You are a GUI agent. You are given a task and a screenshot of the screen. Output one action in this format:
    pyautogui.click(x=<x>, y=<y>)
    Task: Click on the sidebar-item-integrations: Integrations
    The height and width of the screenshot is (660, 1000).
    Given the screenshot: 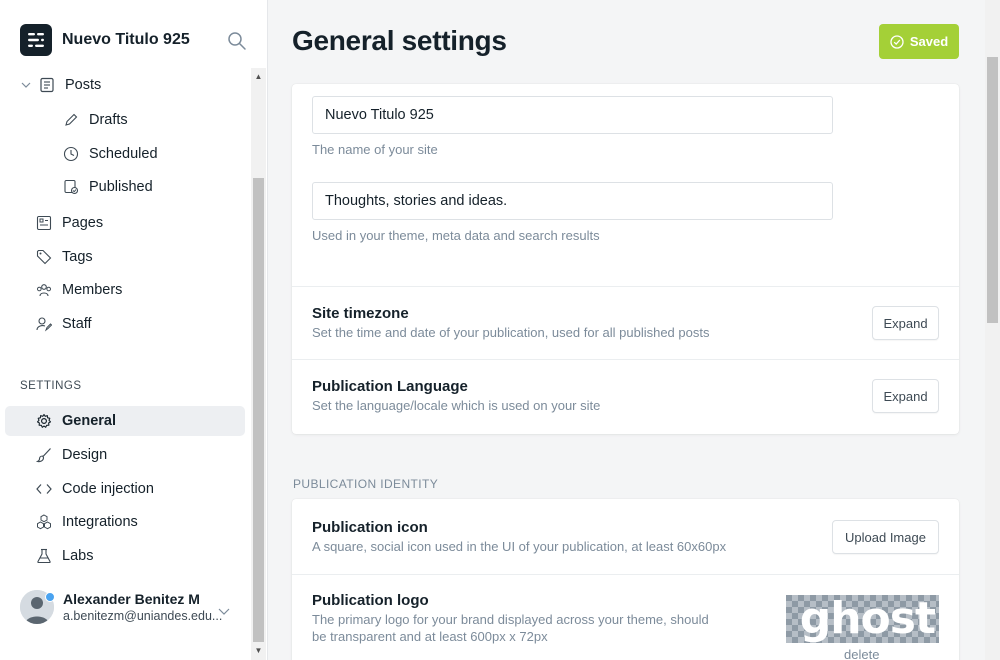 What is the action you would take?
    pyautogui.click(x=157, y=522)
    